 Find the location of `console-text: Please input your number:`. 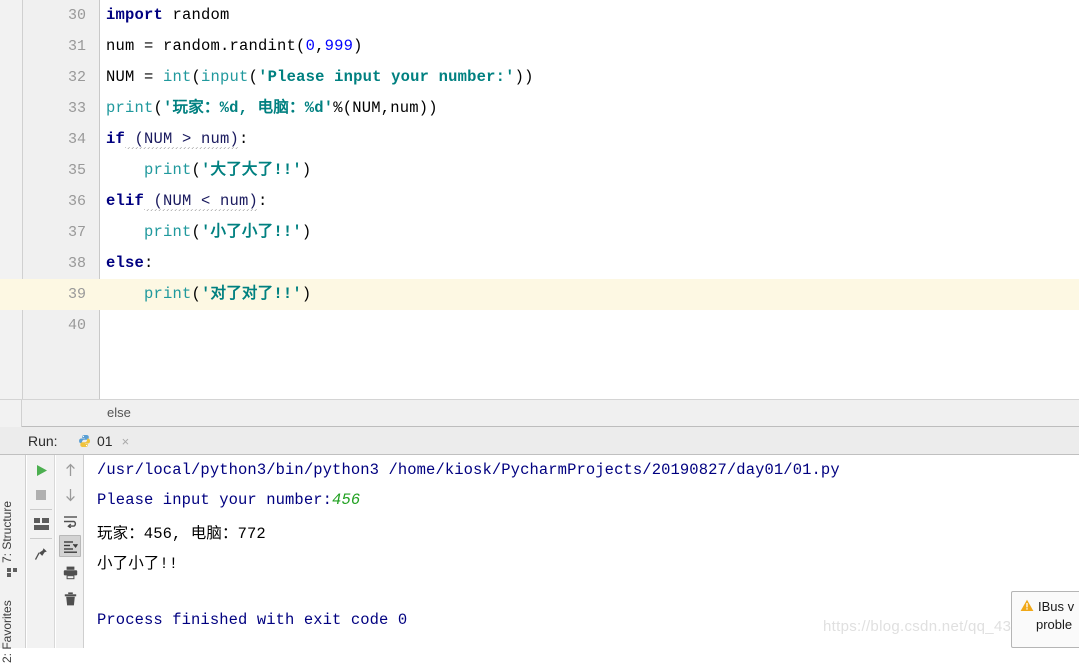

console-text: Please input your number: is located at coordinates (215, 500).